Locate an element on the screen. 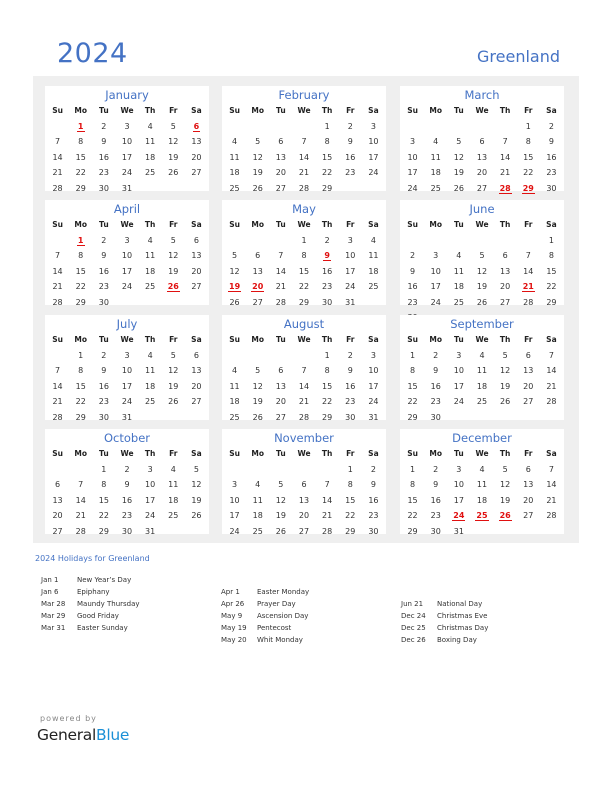  day-cell: 19 is located at coordinates (505, 500).